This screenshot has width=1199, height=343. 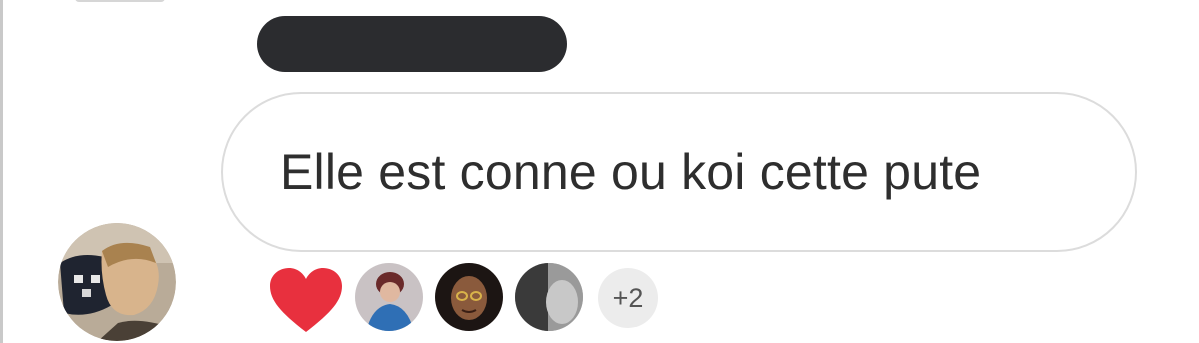 I want to click on seen-by-row: +2, so click(x=478, y=297).